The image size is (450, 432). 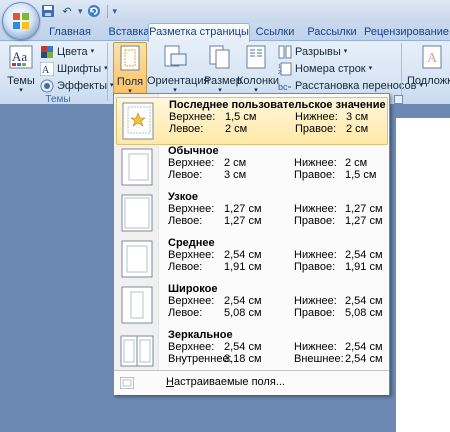 I want to click on undo-icon: ↶, so click(x=67, y=11).